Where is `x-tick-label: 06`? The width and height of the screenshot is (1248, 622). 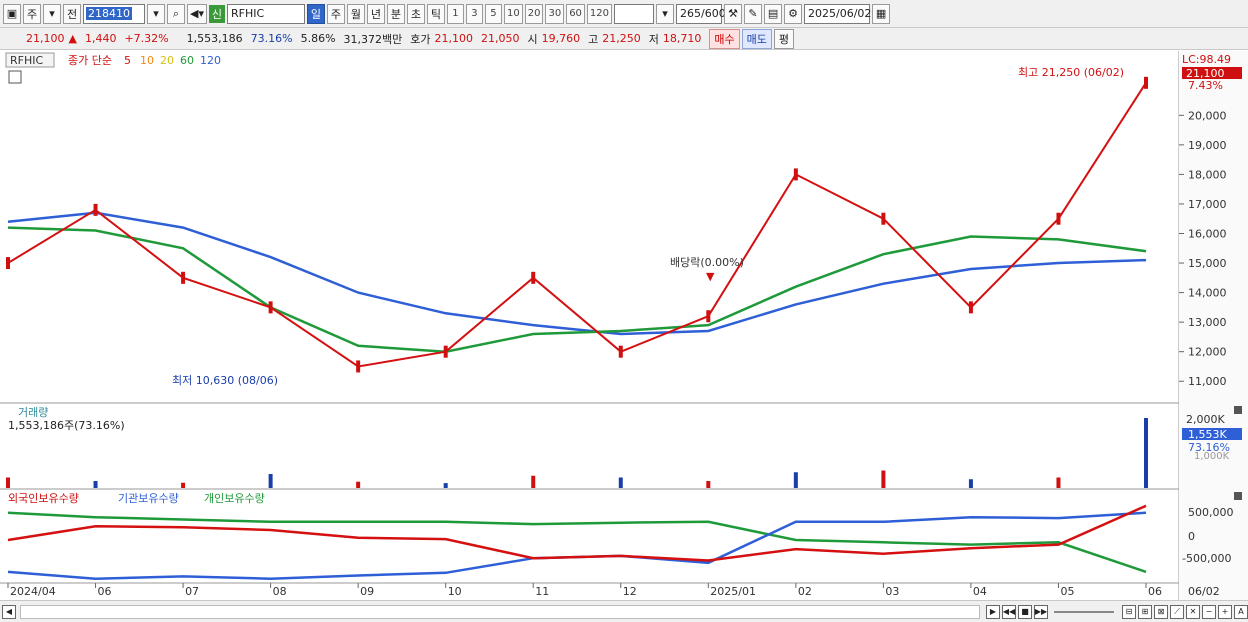 x-tick-label: 06 is located at coordinates (1155, 591).